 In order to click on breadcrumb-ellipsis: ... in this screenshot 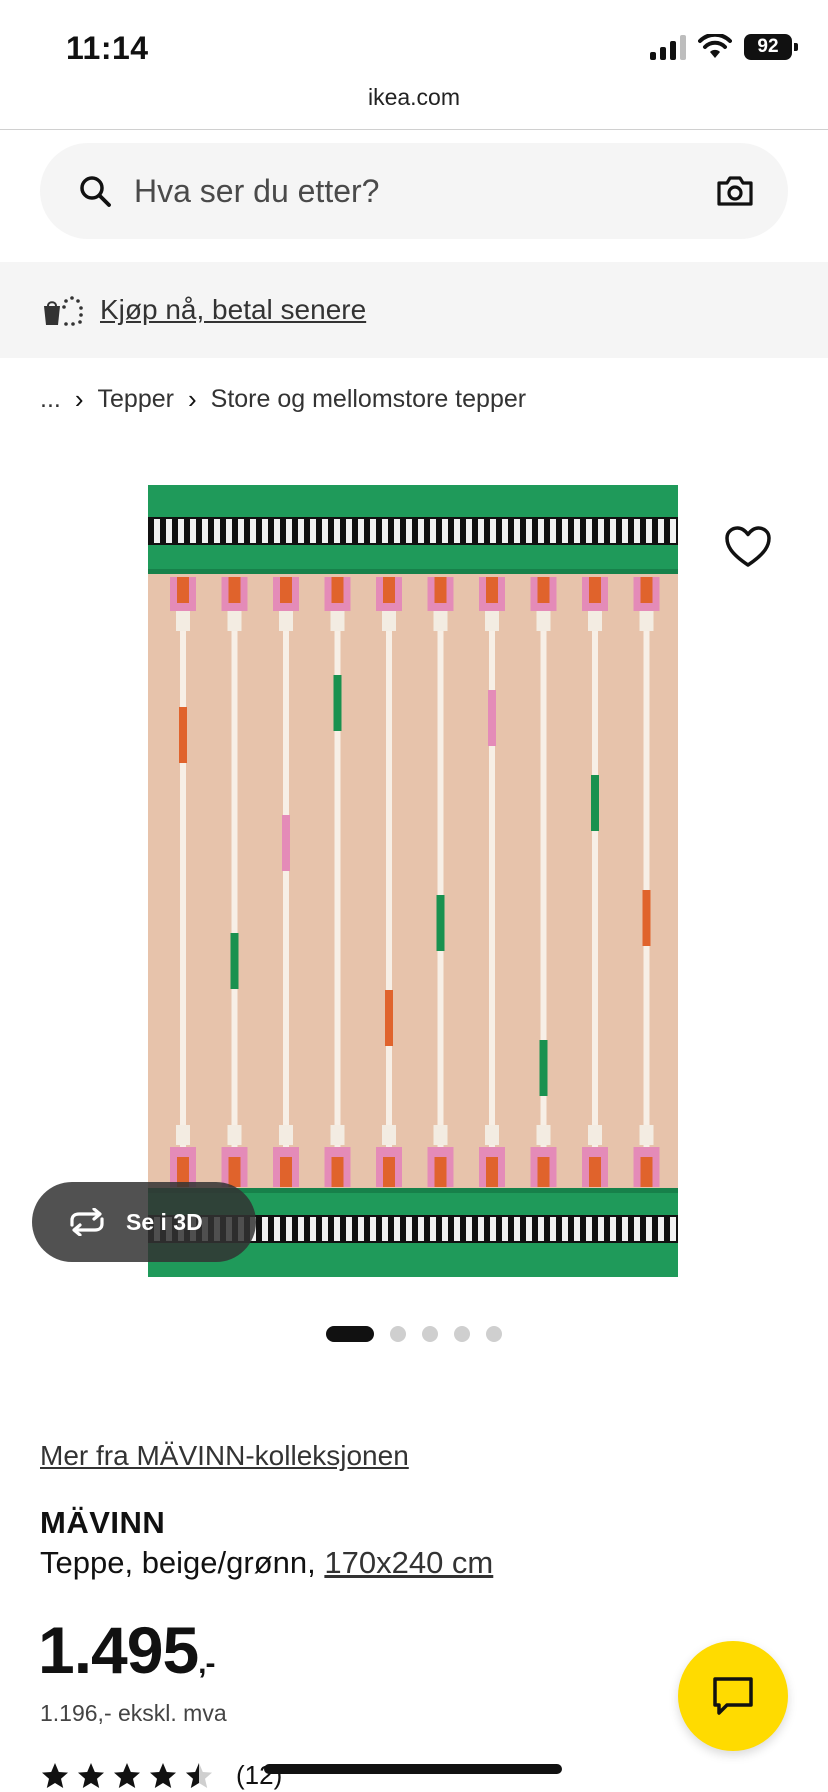, I will do `click(50, 399)`.